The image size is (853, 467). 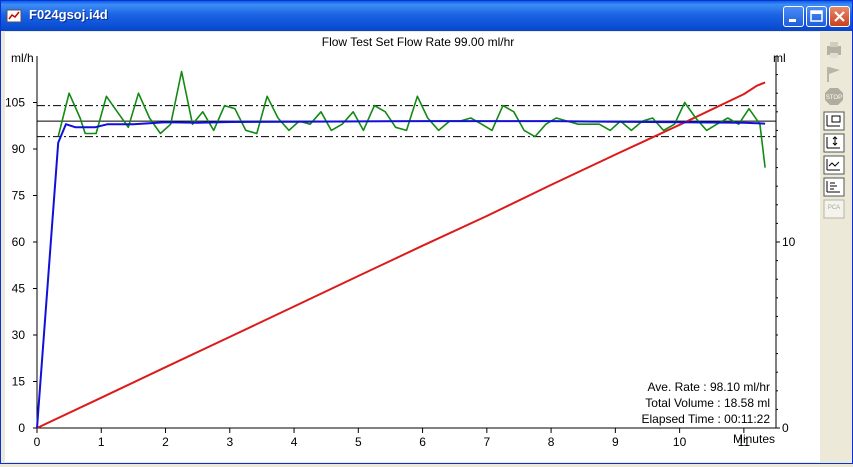 I want to click on x-tick-label: 0, so click(x=37, y=442).